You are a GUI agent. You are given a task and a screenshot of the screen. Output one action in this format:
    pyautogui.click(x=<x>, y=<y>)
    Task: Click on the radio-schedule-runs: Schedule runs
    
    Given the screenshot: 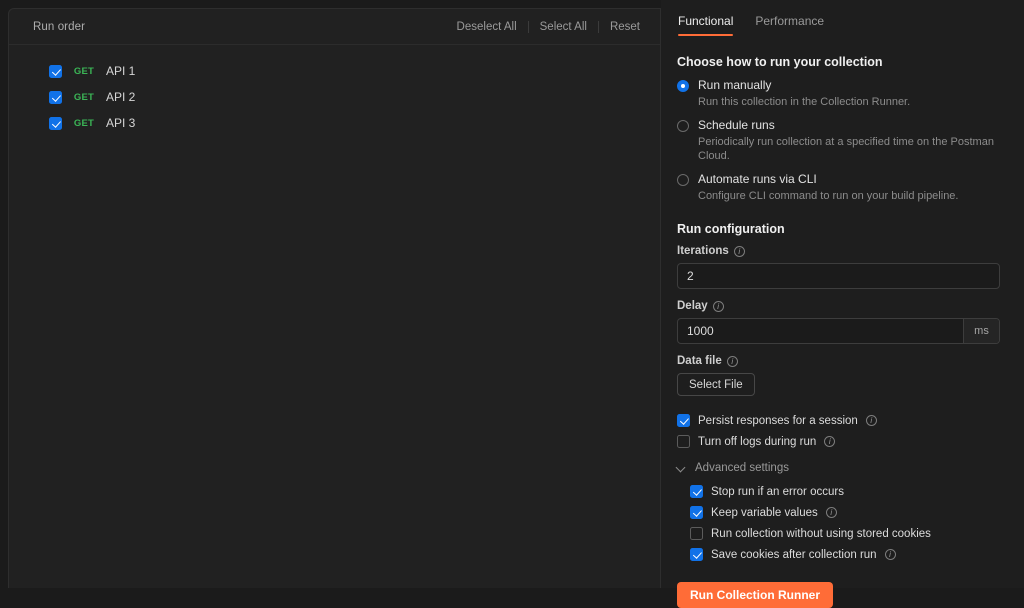 What is the action you would take?
    pyautogui.click(x=838, y=125)
    